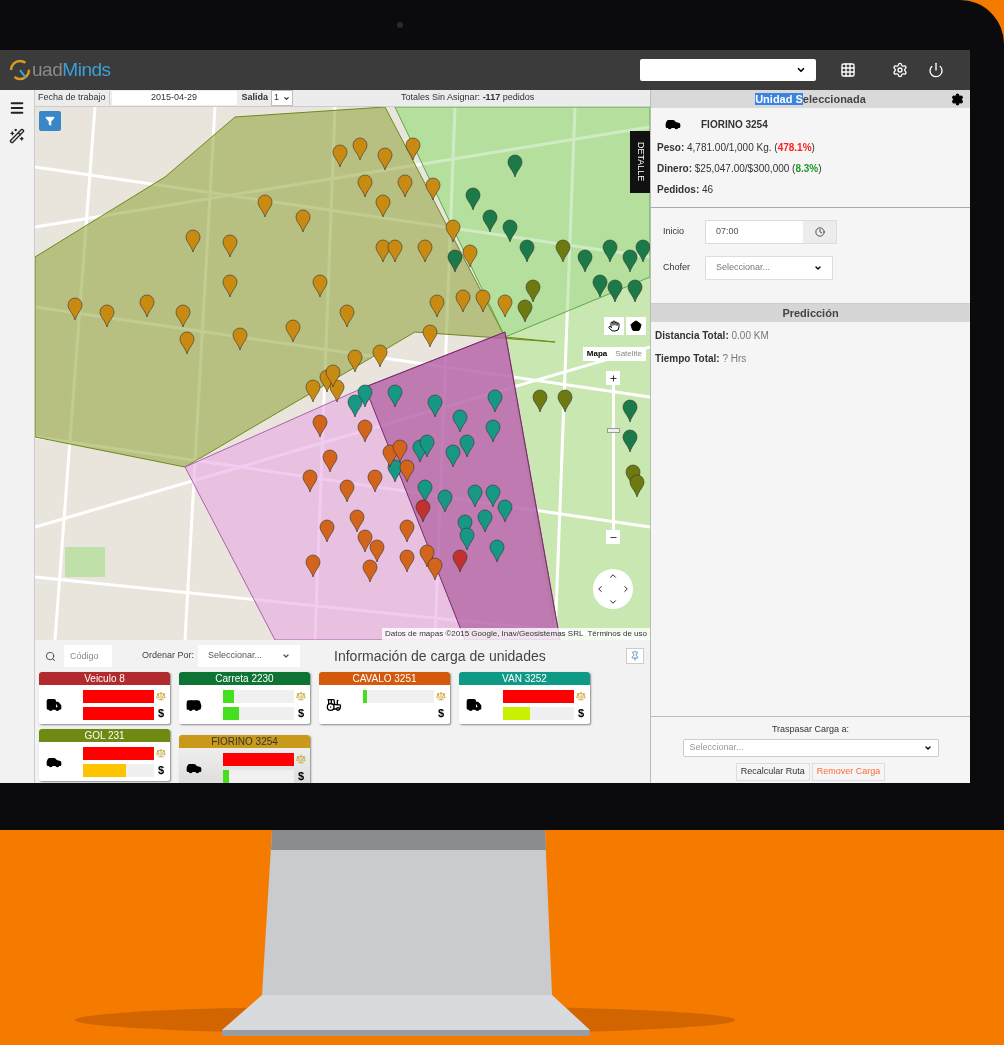 This screenshot has width=1004, height=1045. I want to click on unit-card: CAVALO 3251 $, so click(384, 698).